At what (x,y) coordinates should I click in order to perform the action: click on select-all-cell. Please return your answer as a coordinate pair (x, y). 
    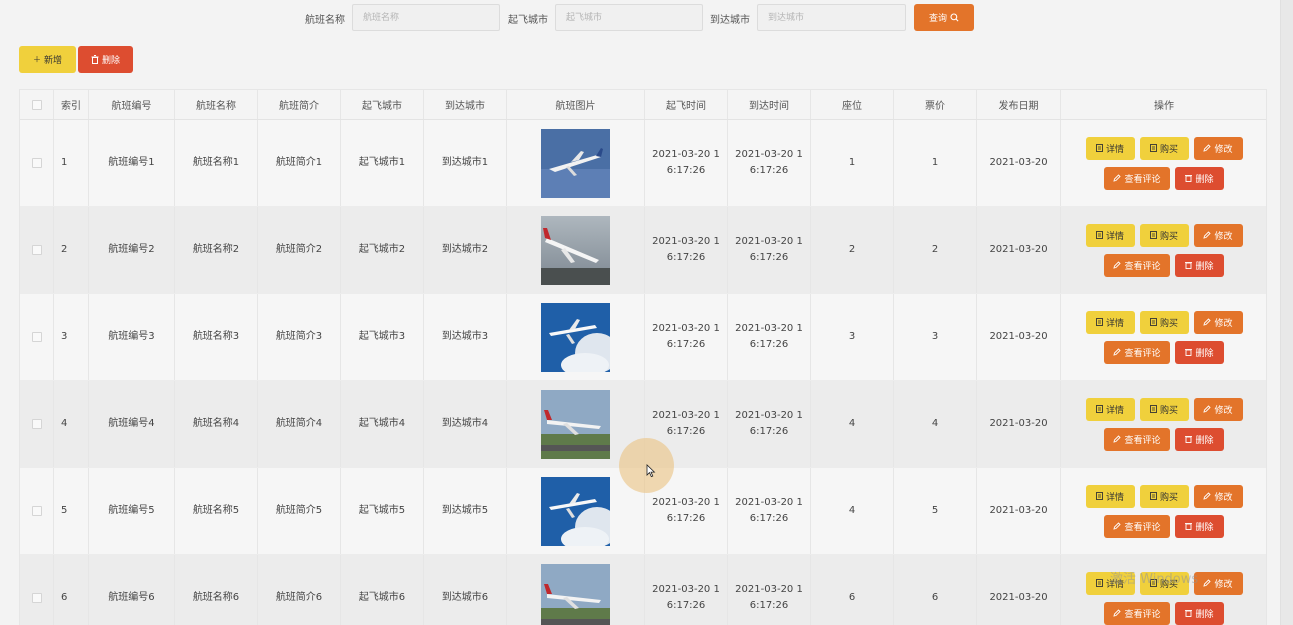
    Looking at the image, I should click on (37, 104).